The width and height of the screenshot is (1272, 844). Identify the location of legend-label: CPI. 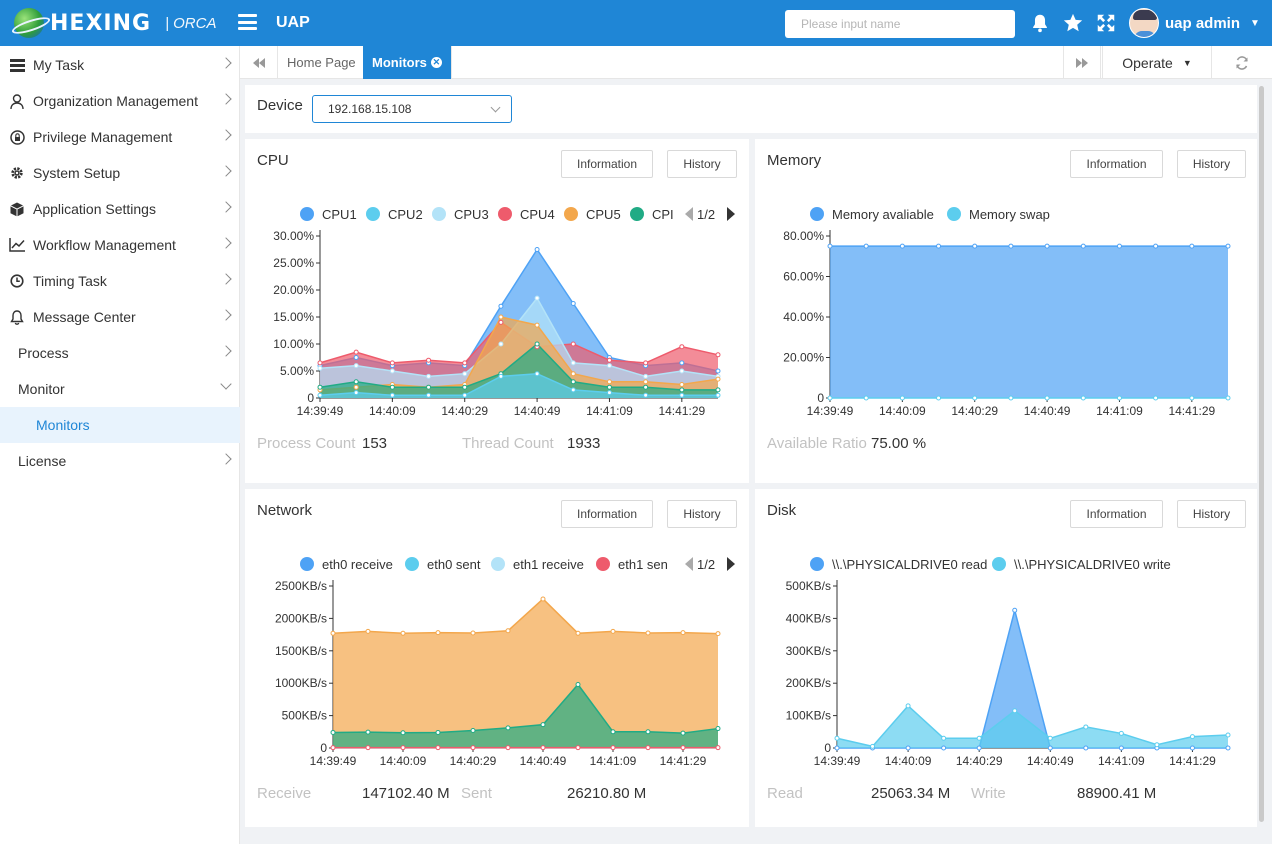
(663, 214).